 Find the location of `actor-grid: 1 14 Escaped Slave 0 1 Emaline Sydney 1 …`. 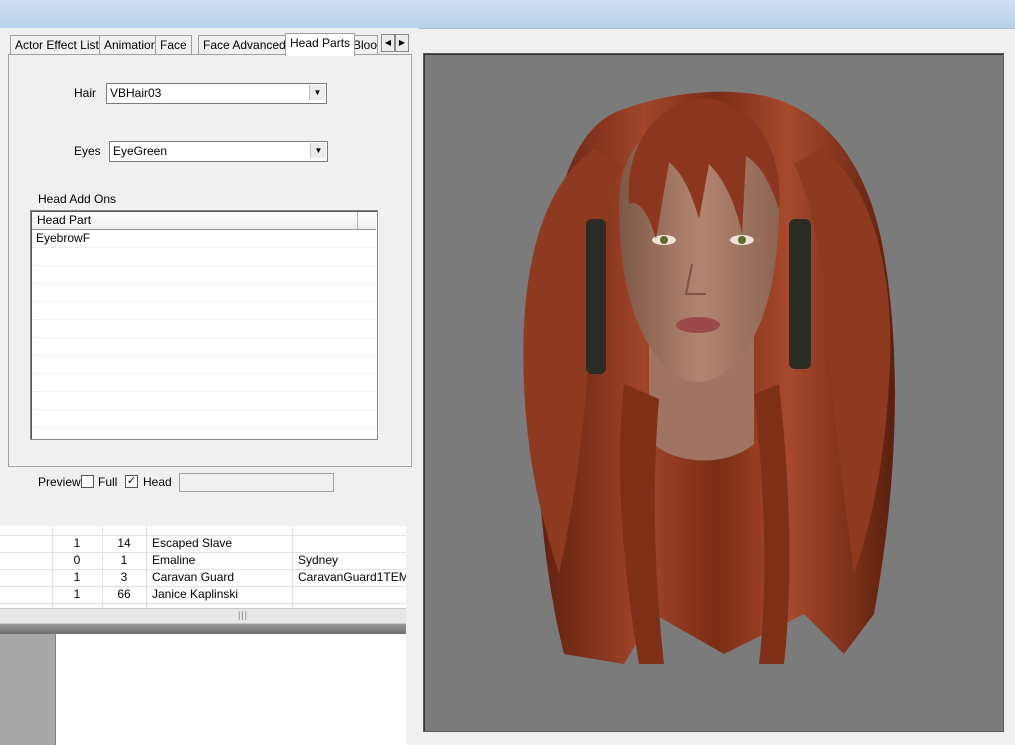

actor-grid: 1 14 Escaped Slave 0 1 Emaline Sydney 1 … is located at coordinates (203, 567).